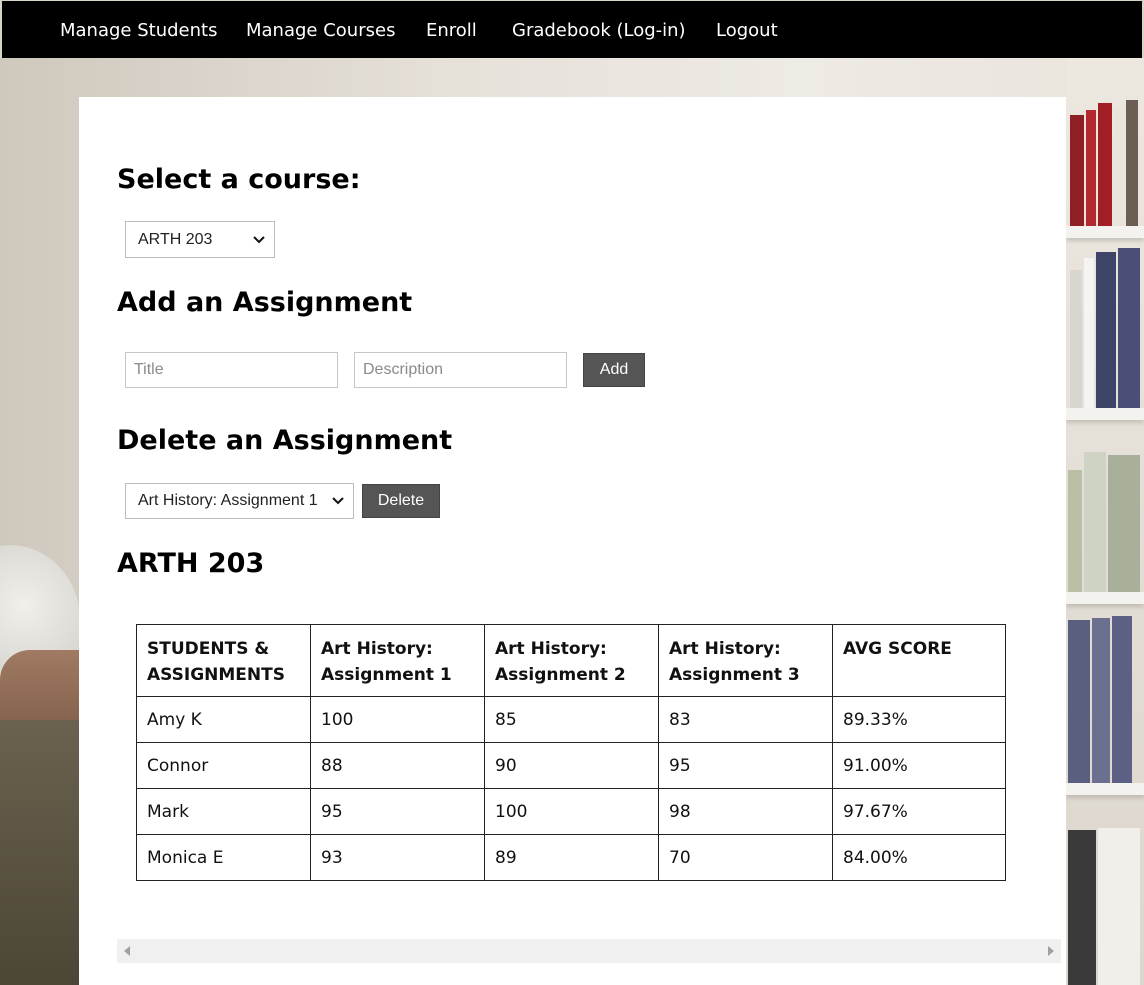  What do you see at coordinates (614, 370) in the screenshot?
I see `add-button: Add` at bounding box center [614, 370].